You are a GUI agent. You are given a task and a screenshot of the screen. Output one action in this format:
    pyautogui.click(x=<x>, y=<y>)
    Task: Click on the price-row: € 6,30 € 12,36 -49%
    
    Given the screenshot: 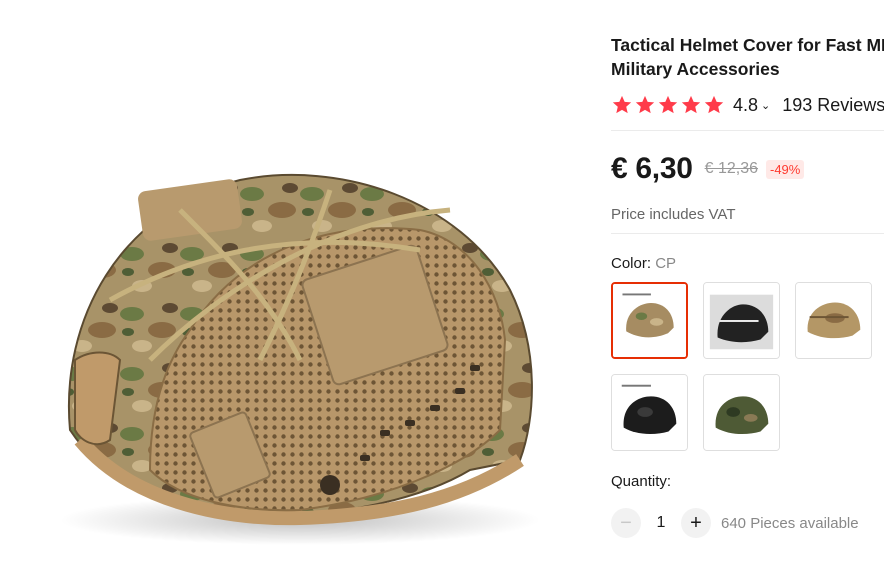 What is the action you would take?
    pyautogui.click(x=708, y=169)
    